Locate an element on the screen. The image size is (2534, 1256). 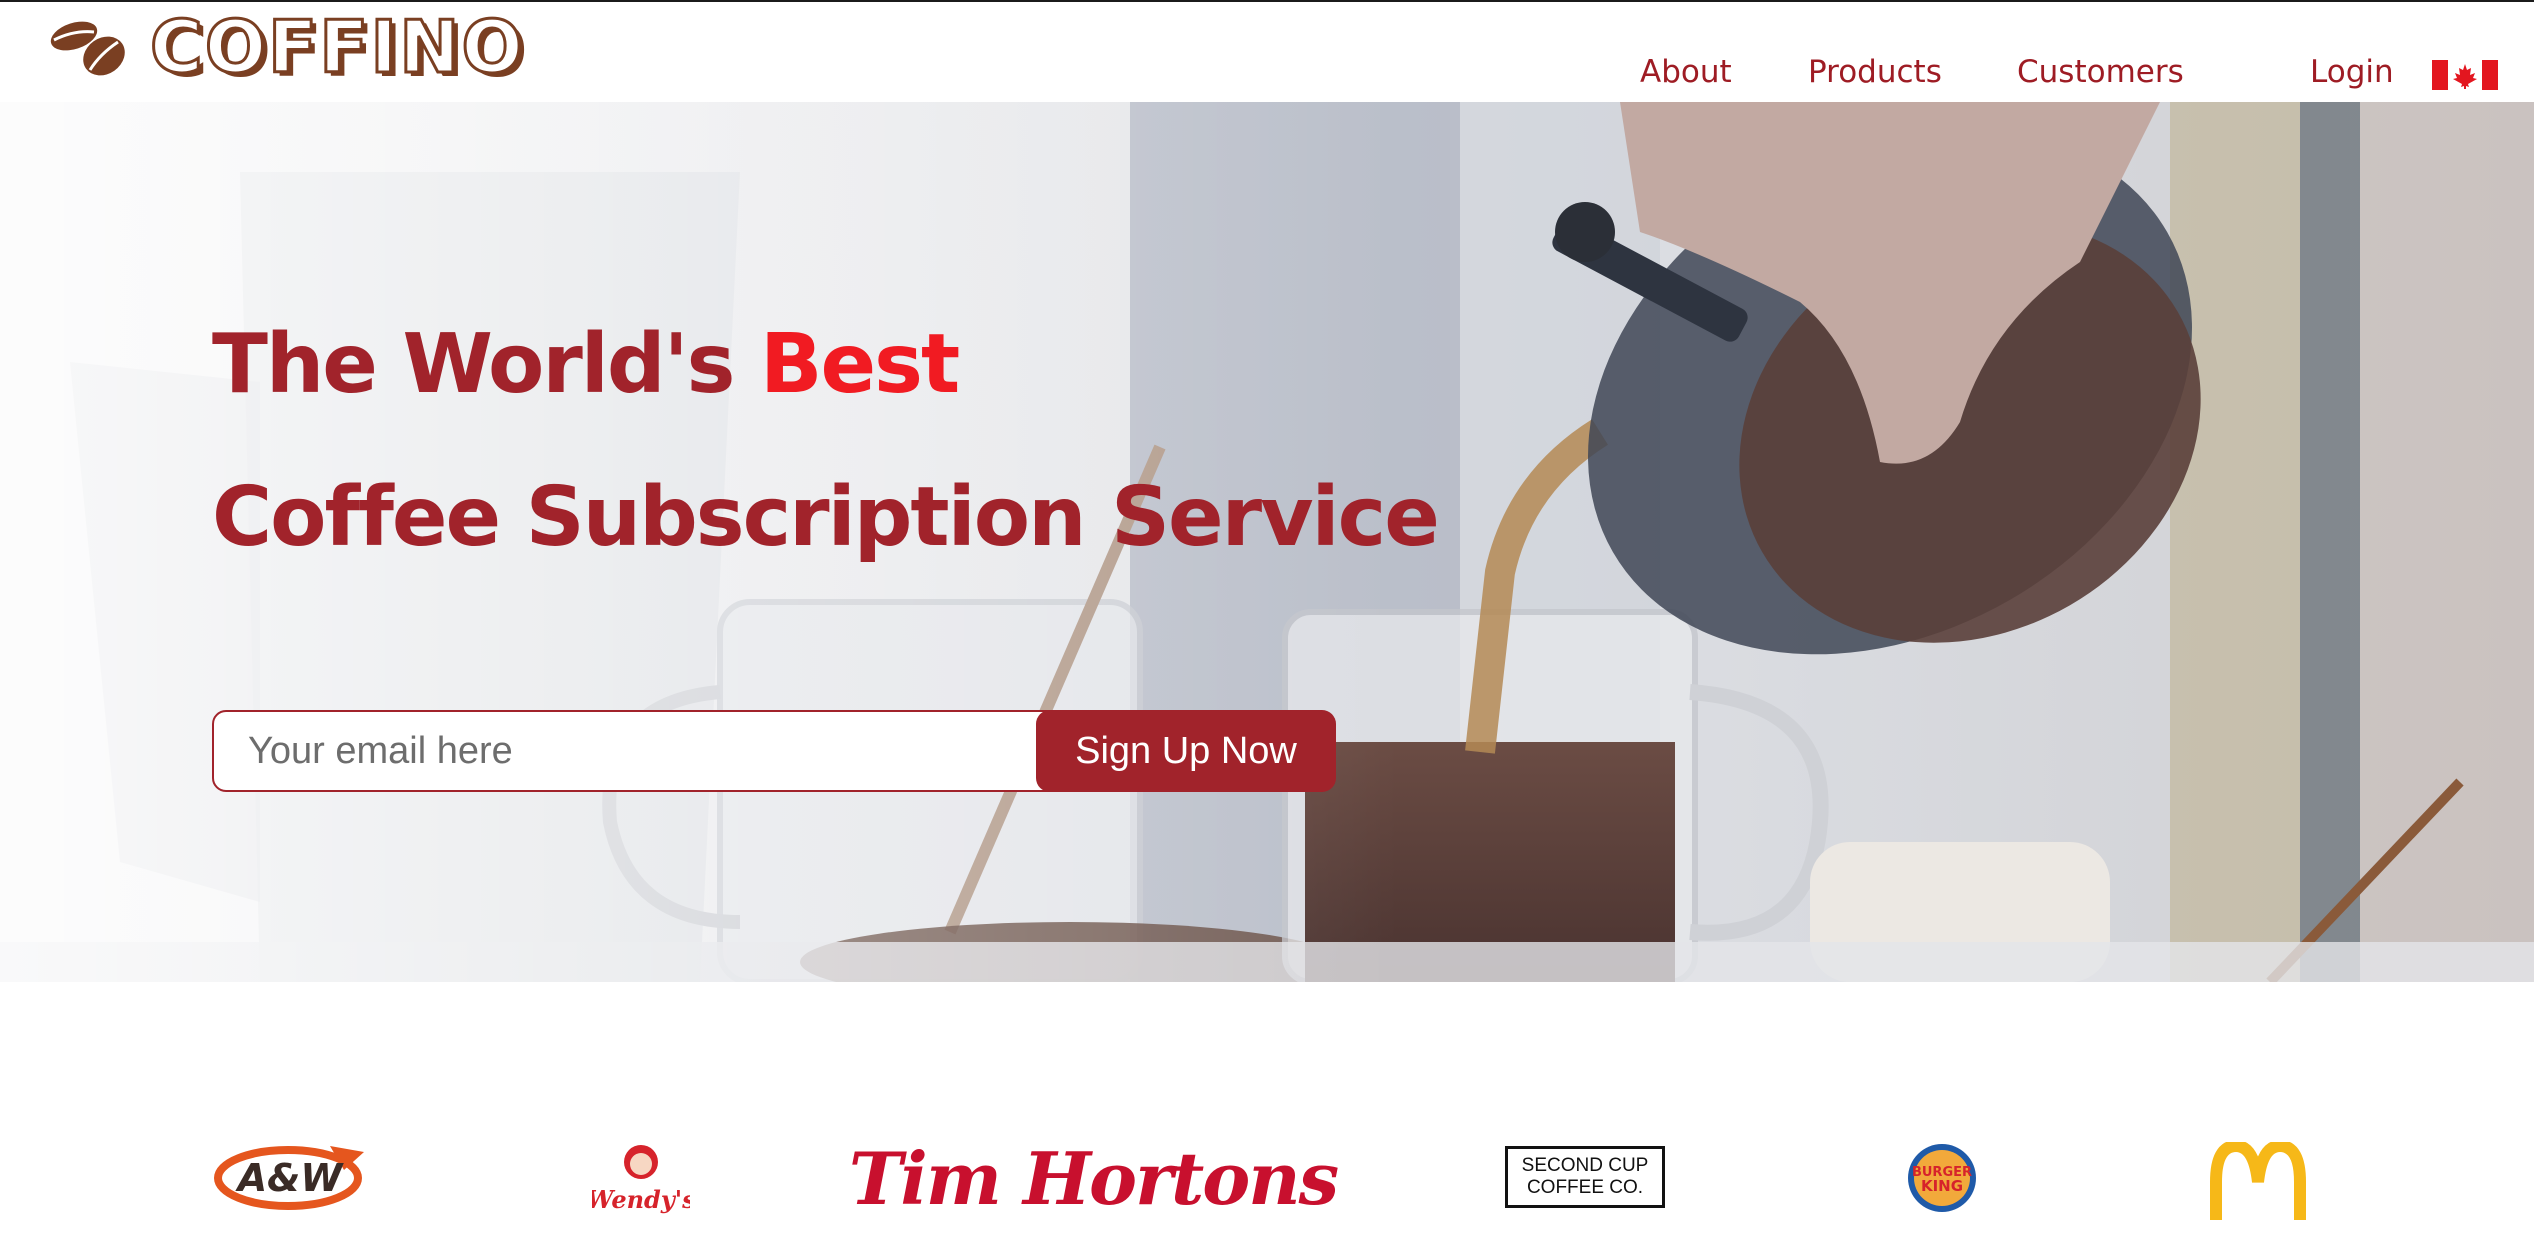
wendys-logo-graphic: Wendy's is located at coordinates (641, 1179).